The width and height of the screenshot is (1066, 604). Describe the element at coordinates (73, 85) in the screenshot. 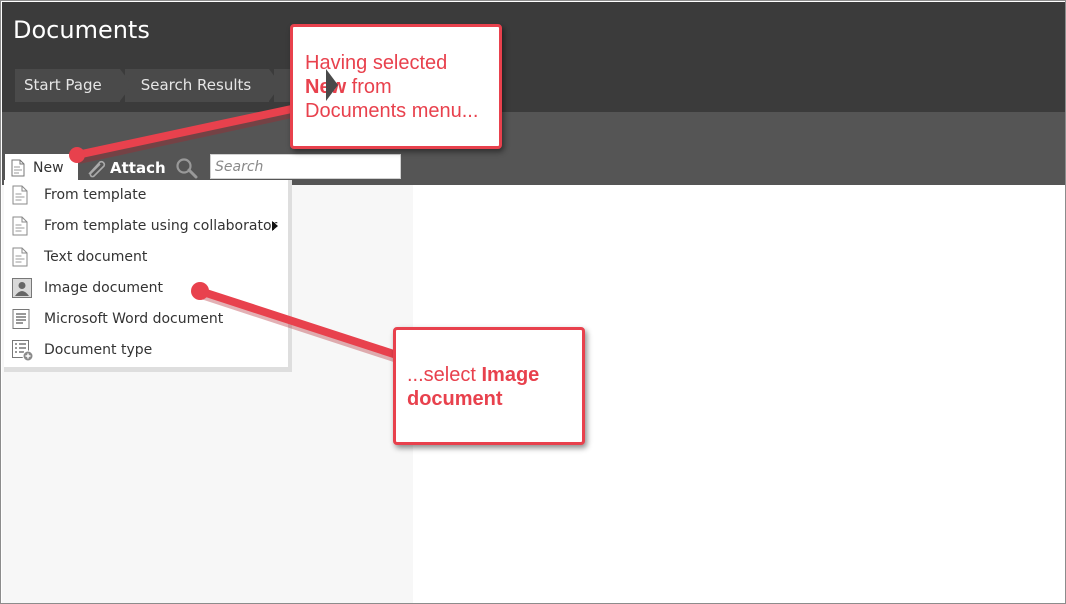

I see `breadcrumb-start-page: Start Page` at that location.